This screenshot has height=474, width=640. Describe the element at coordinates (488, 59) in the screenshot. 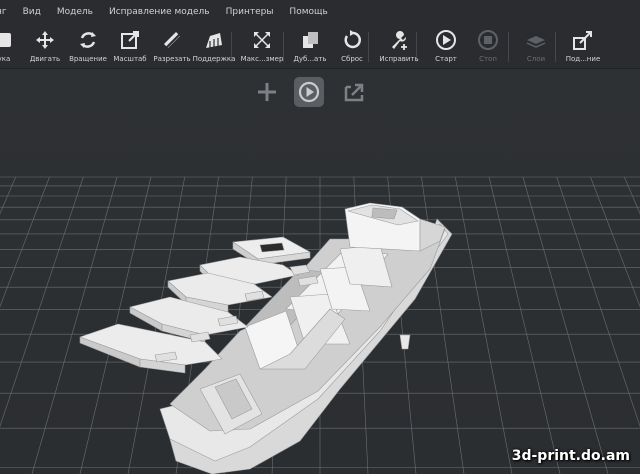

I see `tool-label: Стоп` at that location.